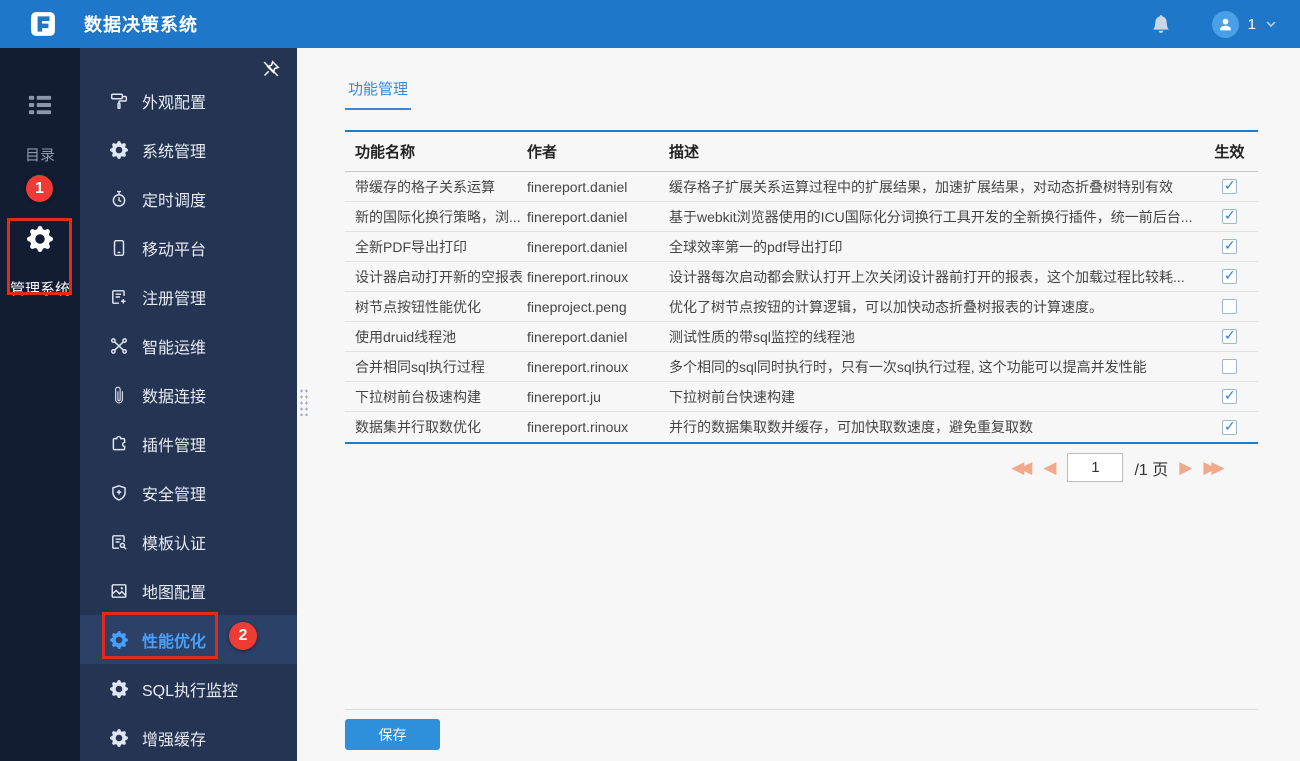 The width and height of the screenshot is (1300, 761). Describe the element at coordinates (439, 276) in the screenshot. I see `feature-name-cell: 设计器启动打开新的空报表` at that location.